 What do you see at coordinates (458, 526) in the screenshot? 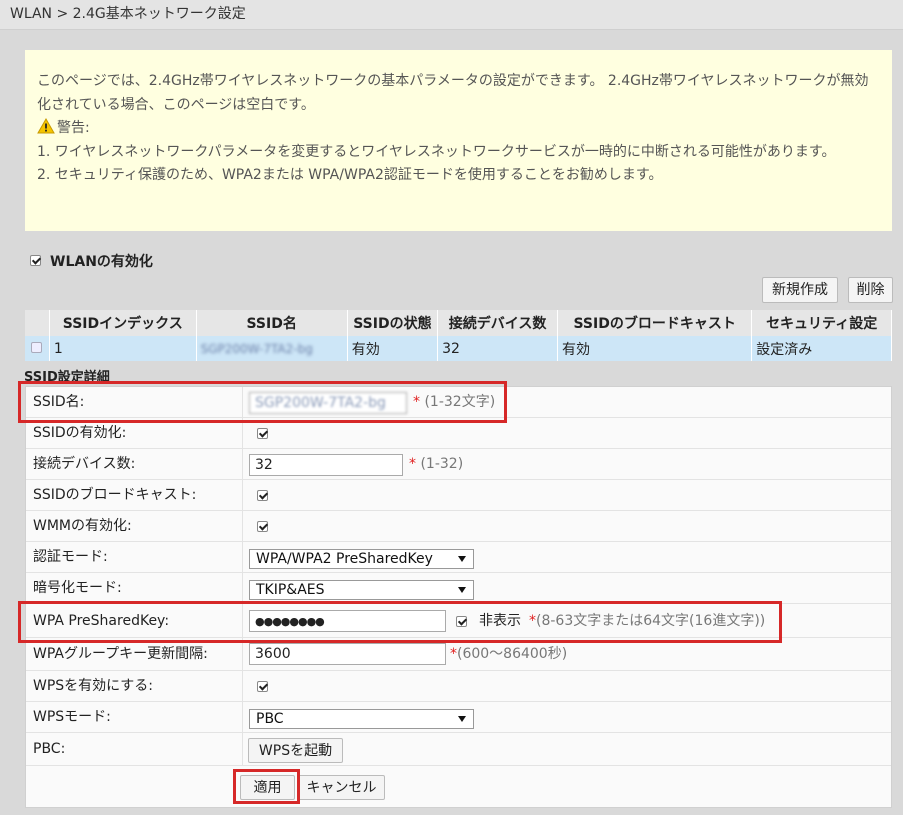
I see `row-wmm: WMMの有効化:` at bounding box center [458, 526].